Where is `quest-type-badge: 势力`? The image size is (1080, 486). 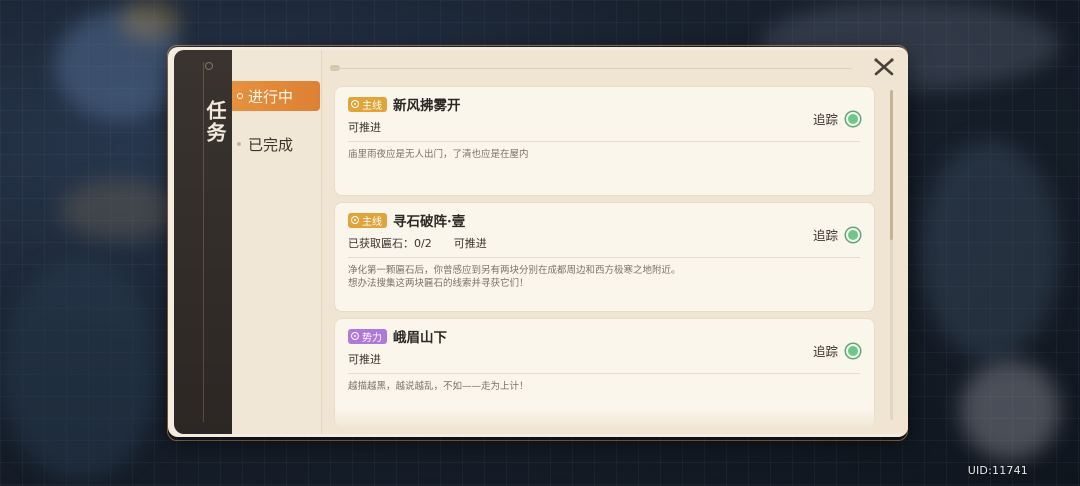 quest-type-badge: 势力 is located at coordinates (367, 336).